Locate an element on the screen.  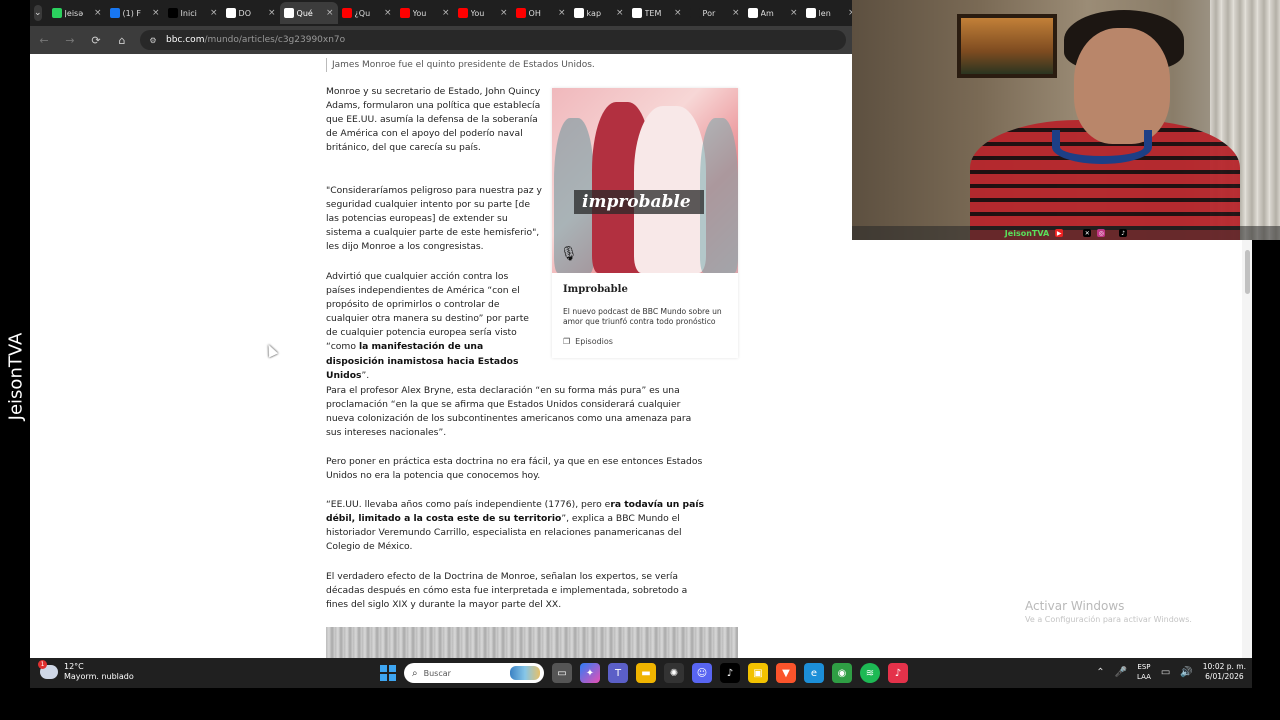
language-indicator: ESP LAA is located at coordinates (1144, 672).